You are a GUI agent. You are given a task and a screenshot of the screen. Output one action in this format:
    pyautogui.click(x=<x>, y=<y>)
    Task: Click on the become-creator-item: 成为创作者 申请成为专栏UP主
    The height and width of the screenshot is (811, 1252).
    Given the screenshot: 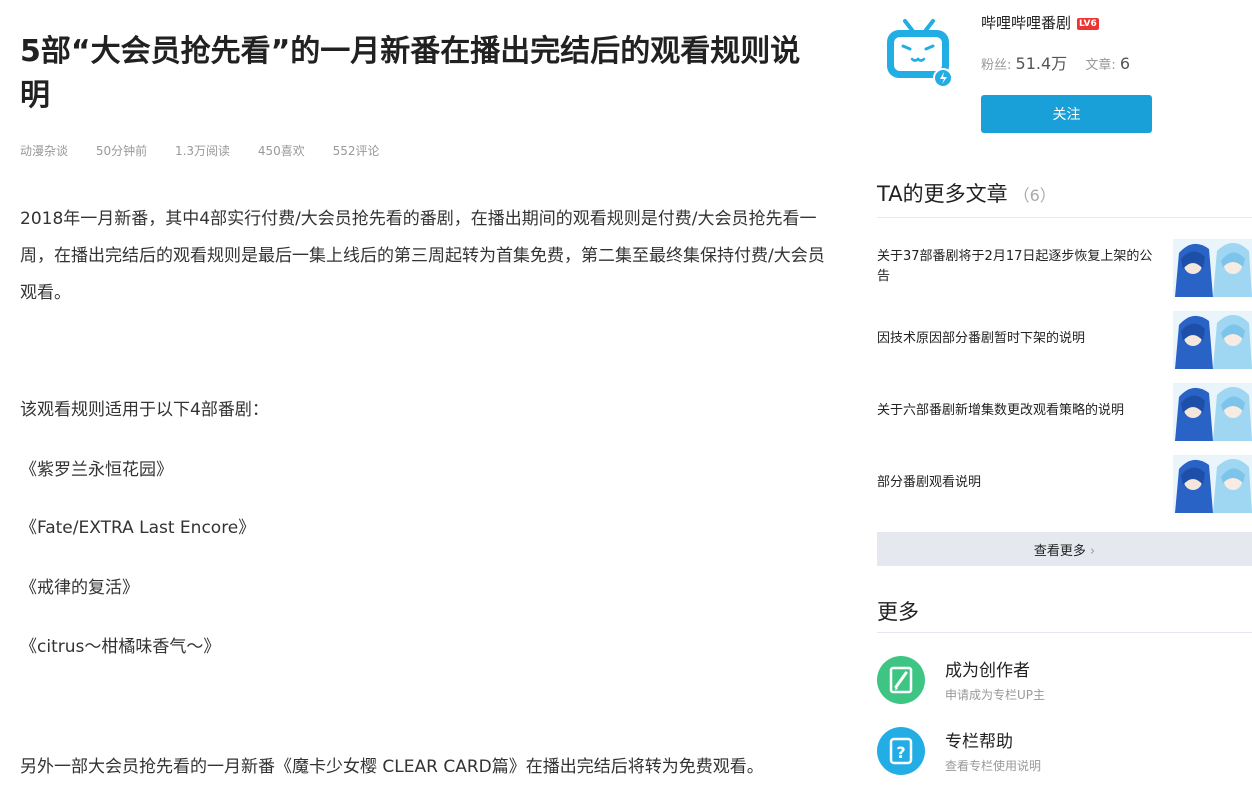 What is the action you would take?
    pyautogui.click(x=1064, y=684)
    